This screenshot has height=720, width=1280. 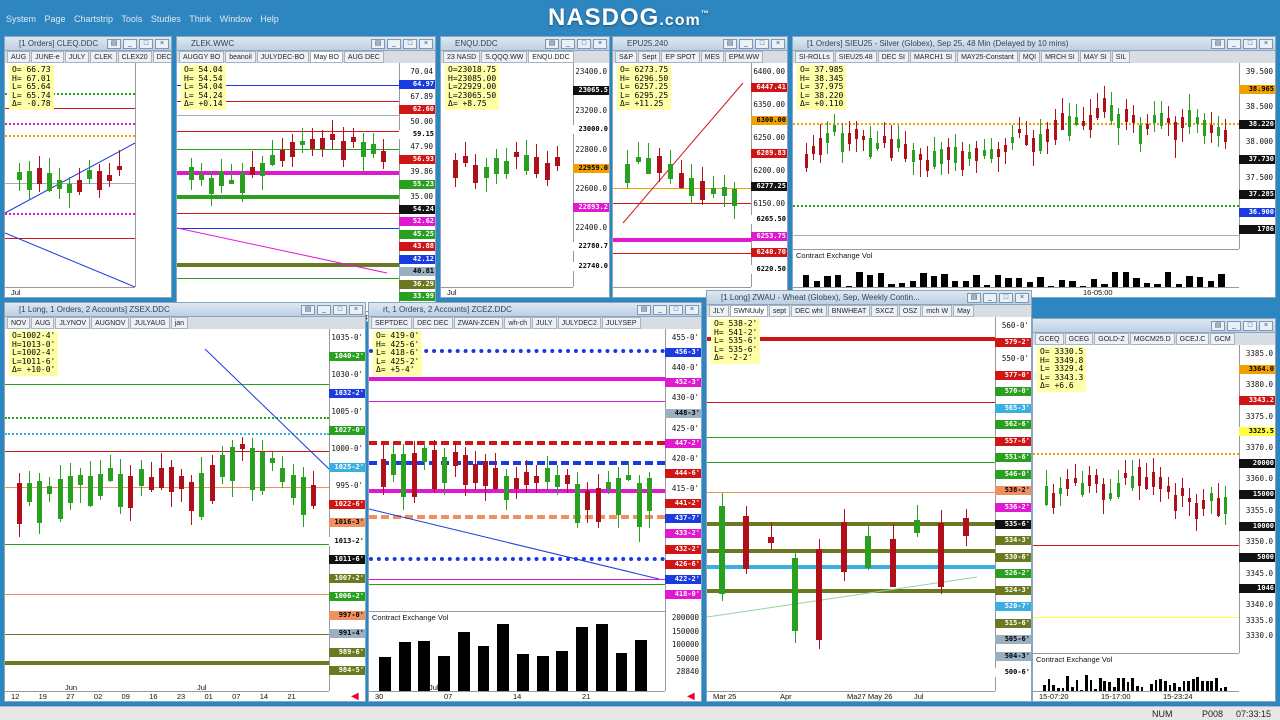 I want to click on tab-march1-si: MARCH1 SI, so click(x=933, y=57).